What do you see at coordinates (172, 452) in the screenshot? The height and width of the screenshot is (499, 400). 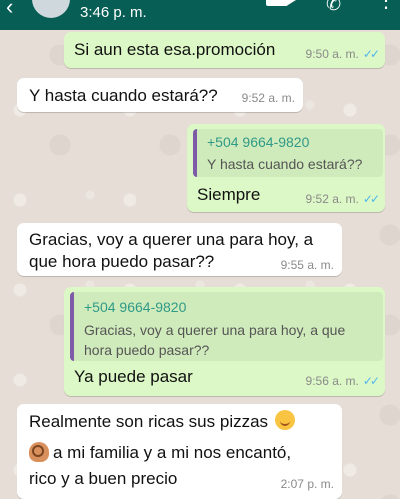 I see `message-line-text: a mi familia y a mi nos encantó,` at bounding box center [172, 452].